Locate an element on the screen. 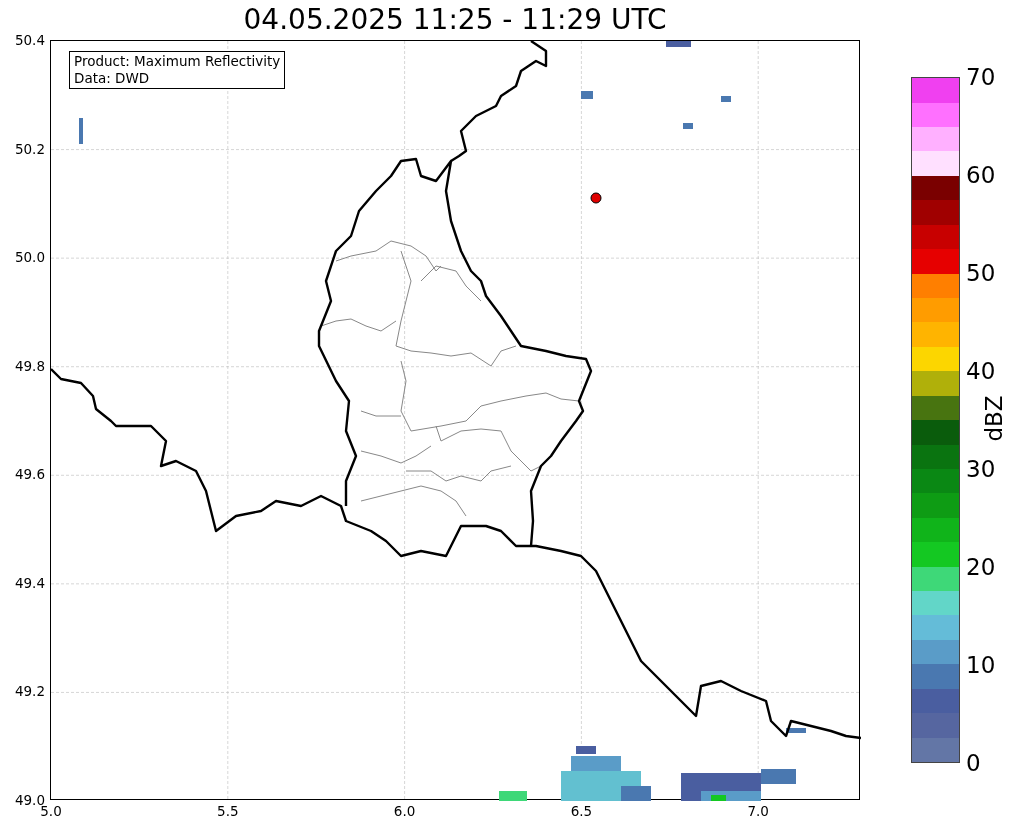  colorbar-tick-label: 10 is located at coordinates (981, 665).